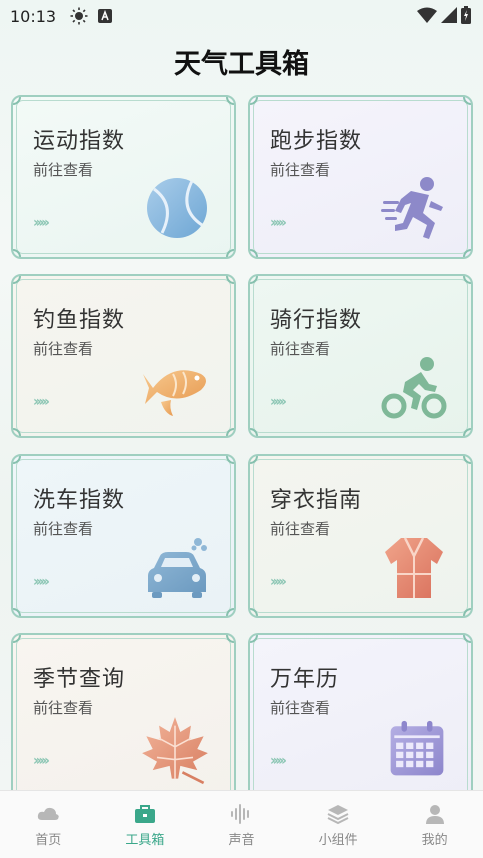  I want to click on card-perpetual-calendar: 万年历 前往查看 ›››››, so click(360, 718).